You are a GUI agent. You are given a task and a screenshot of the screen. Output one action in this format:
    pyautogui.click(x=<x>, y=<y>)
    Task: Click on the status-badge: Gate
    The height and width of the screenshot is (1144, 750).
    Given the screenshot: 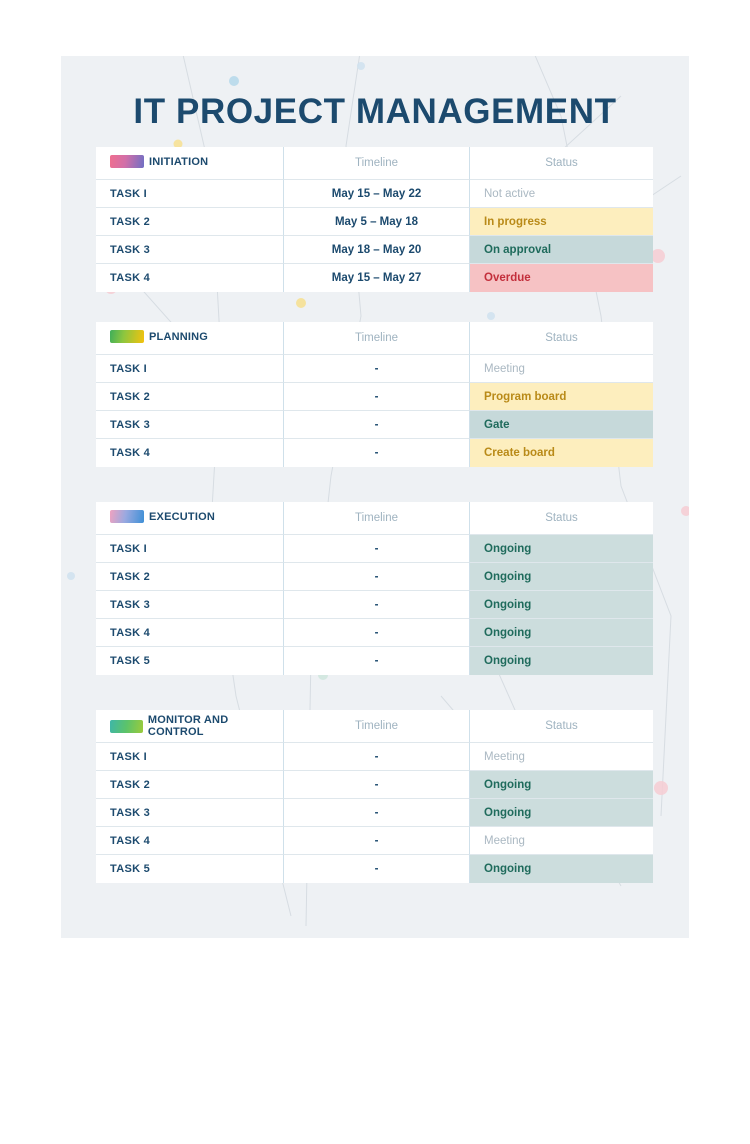 What is the action you would take?
    pyautogui.click(x=561, y=425)
    